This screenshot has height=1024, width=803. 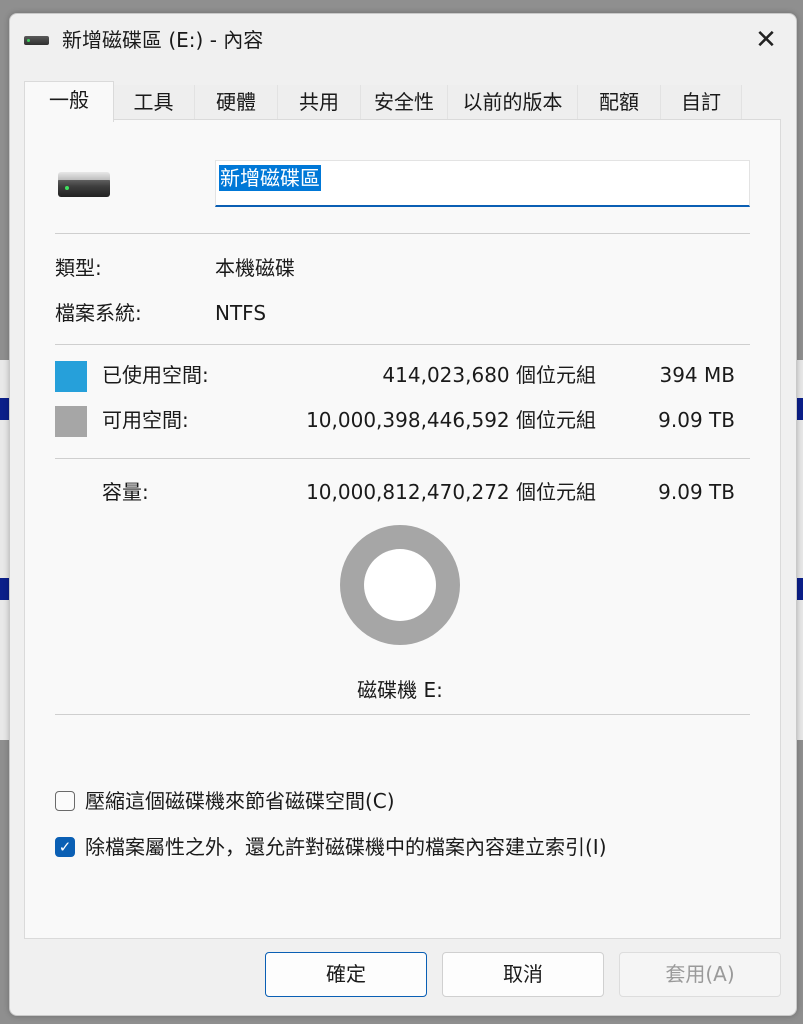 I want to click on close-button: ✕, so click(x=766, y=40).